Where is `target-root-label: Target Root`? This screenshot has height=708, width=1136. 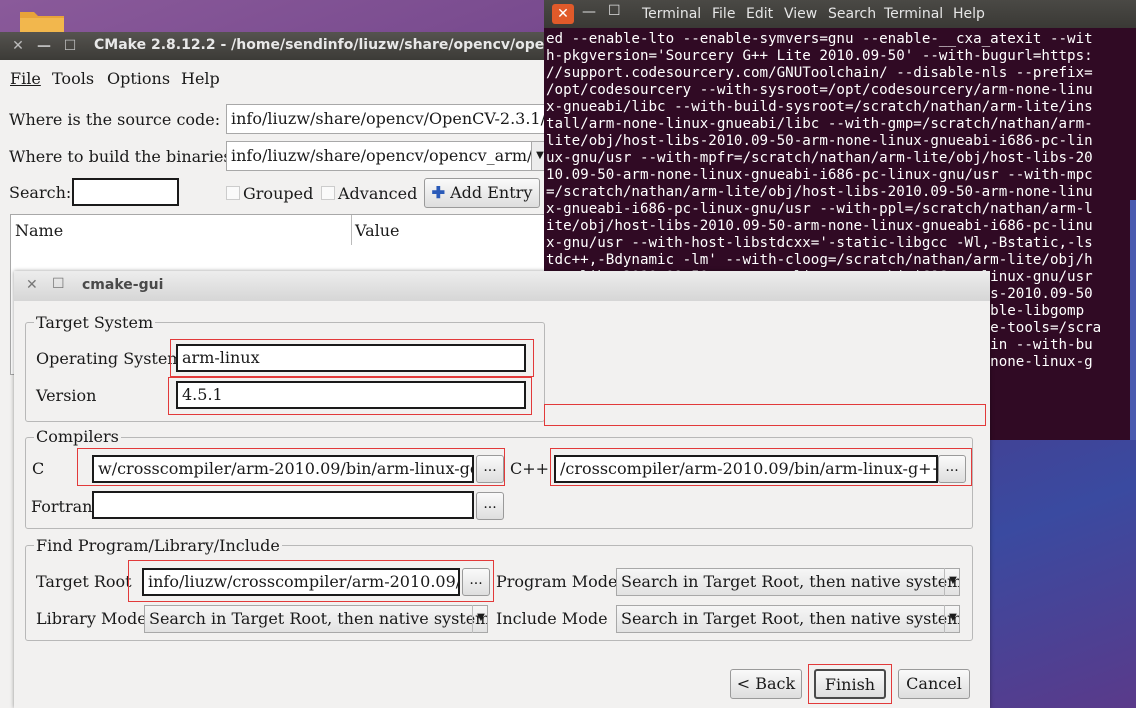
target-root-label: Target Root is located at coordinates (84, 581).